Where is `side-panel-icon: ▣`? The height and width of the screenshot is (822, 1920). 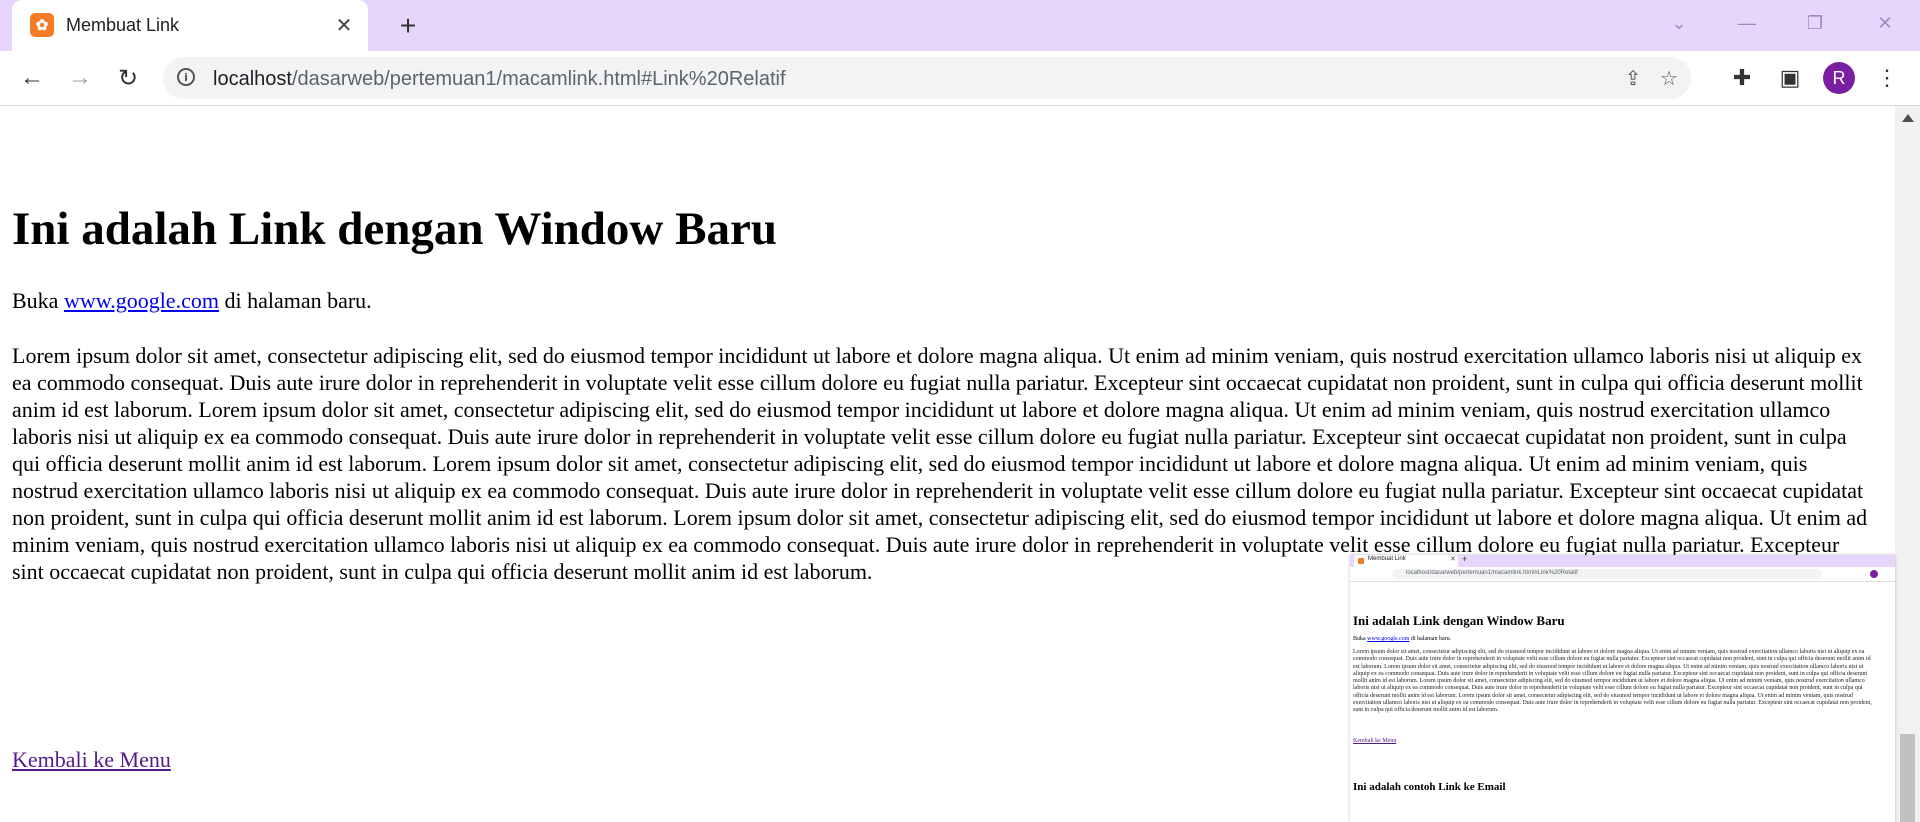
side-panel-icon: ▣ is located at coordinates (1790, 78).